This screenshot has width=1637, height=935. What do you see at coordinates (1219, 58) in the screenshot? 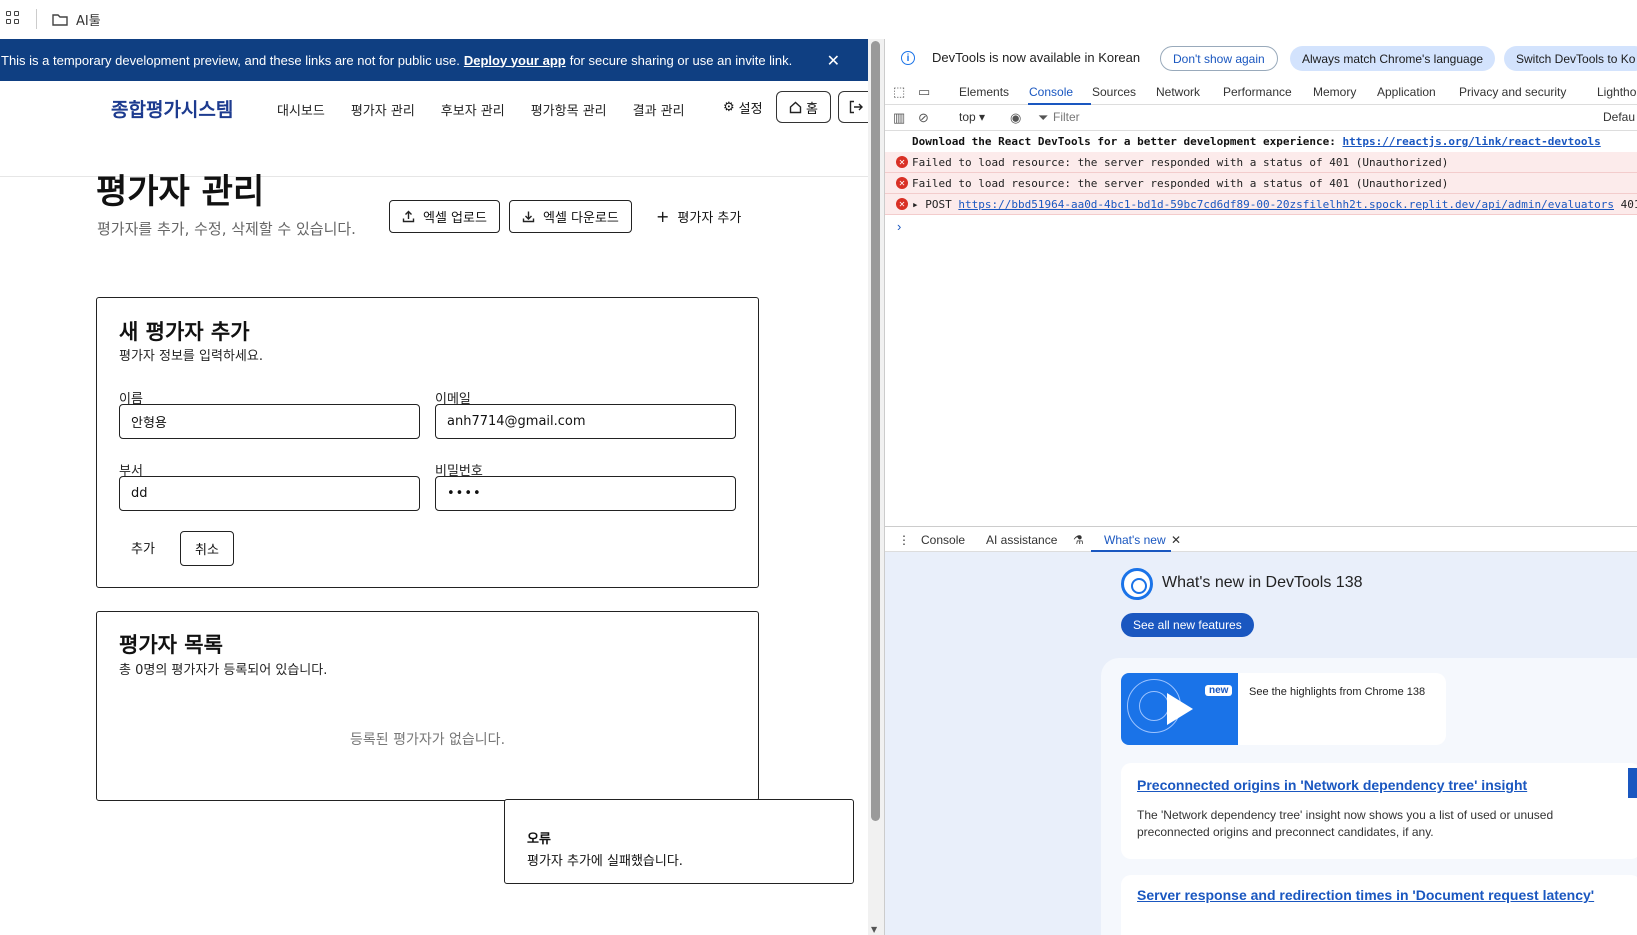
I see `dont-show-again-button: Don't show again` at bounding box center [1219, 58].